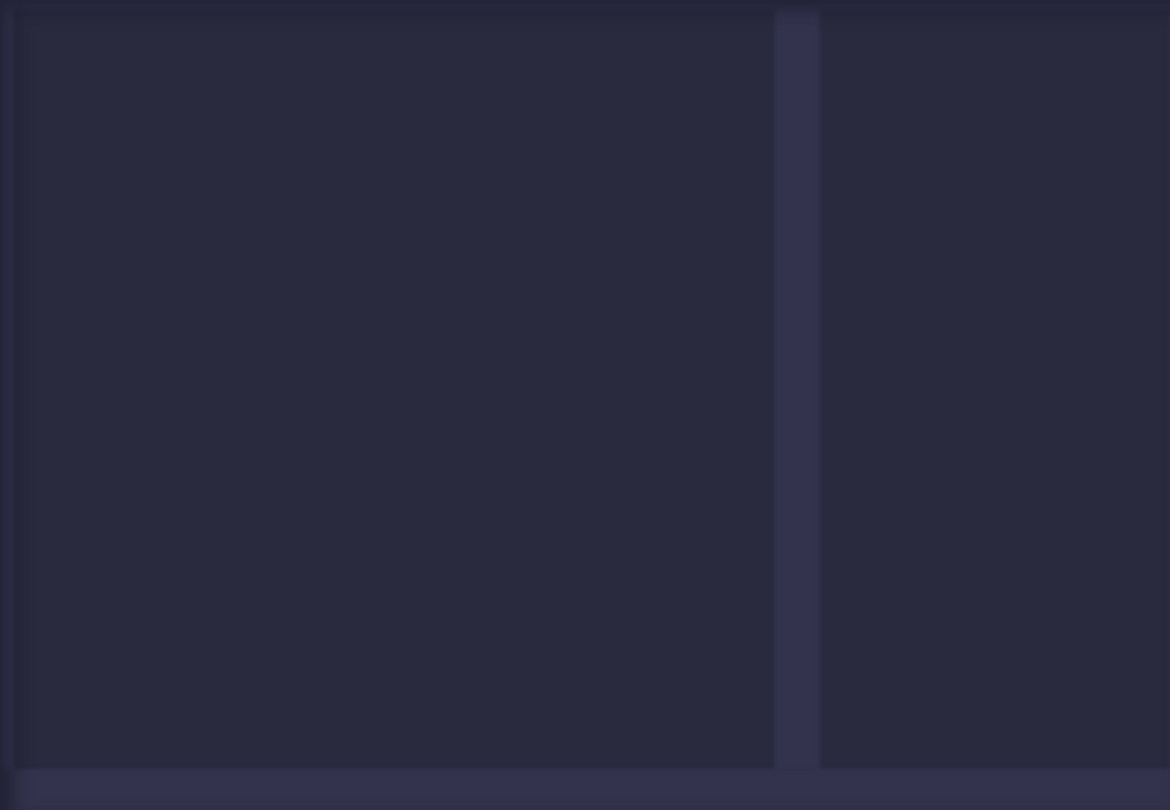 This screenshot has width=1170, height=810. What do you see at coordinates (7, 405) in the screenshot?
I see `window-left-edge` at bounding box center [7, 405].